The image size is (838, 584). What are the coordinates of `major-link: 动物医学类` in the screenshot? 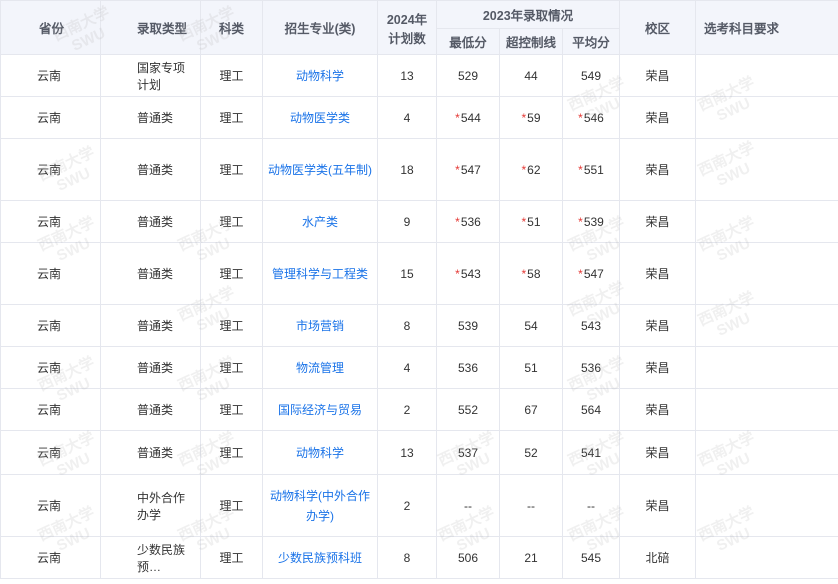 It's located at (320, 118).